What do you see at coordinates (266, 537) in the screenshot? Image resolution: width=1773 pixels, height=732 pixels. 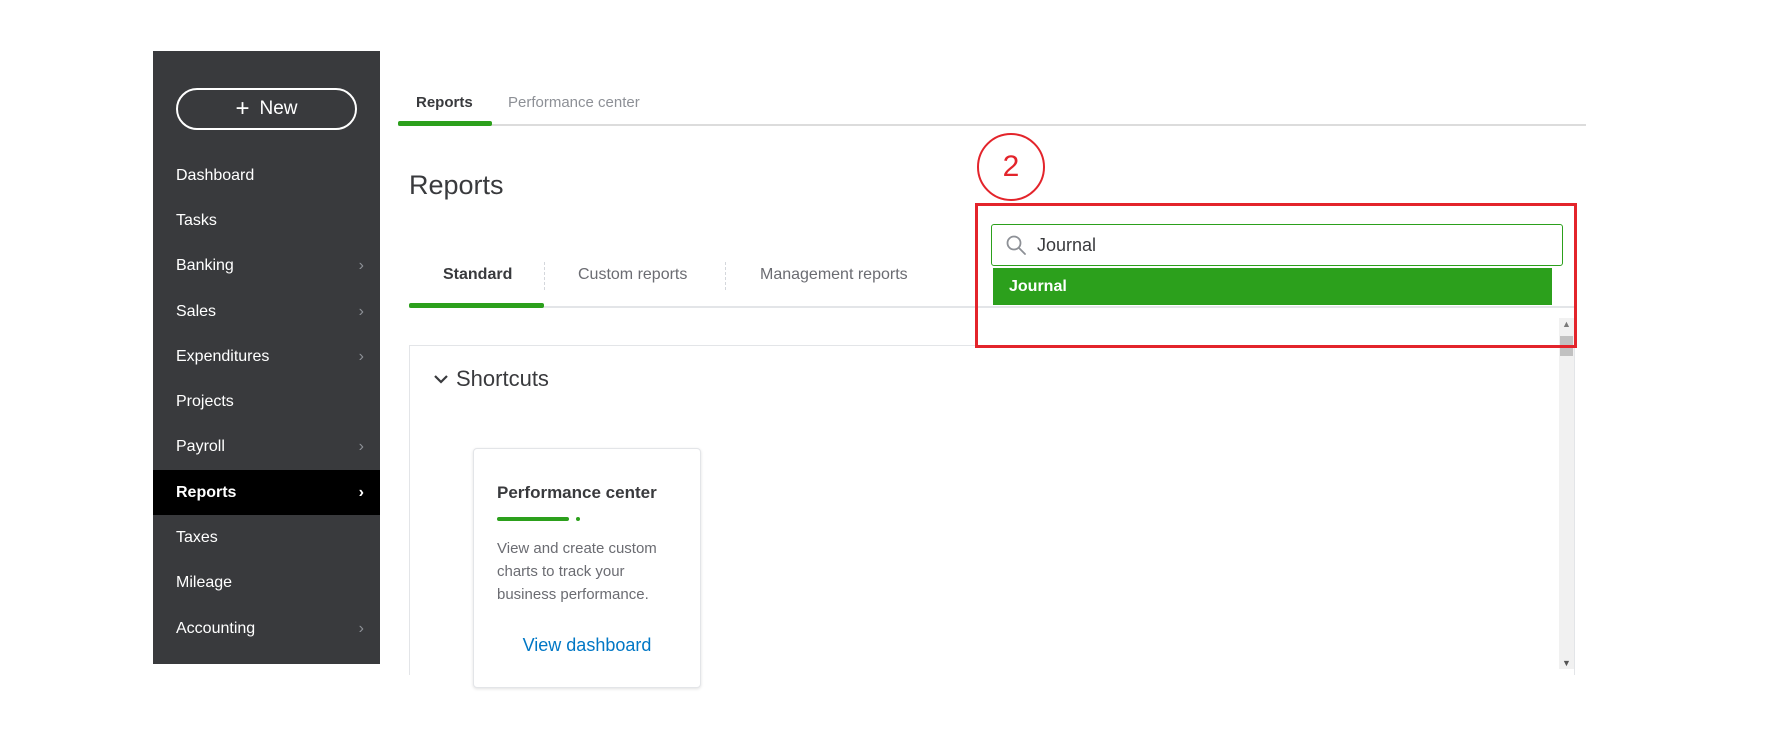 I see `sidebar-item-taxes: Taxes` at bounding box center [266, 537].